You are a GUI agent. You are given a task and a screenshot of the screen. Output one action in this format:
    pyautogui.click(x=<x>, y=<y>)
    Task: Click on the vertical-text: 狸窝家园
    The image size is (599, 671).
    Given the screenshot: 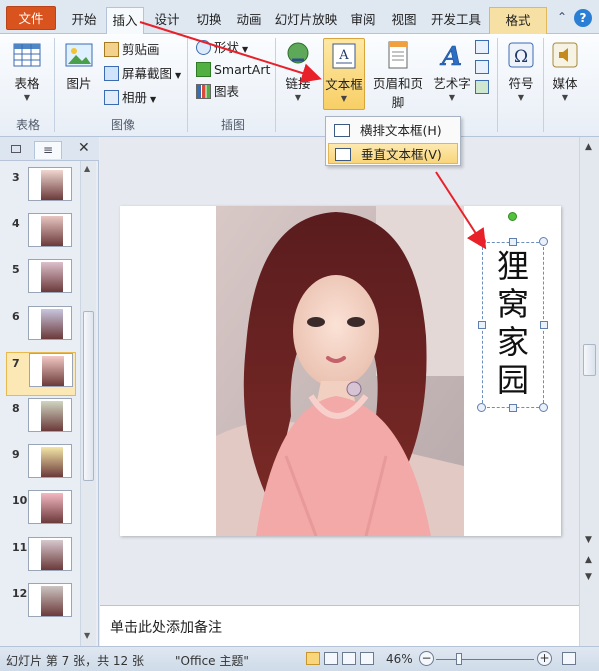 What is the action you would take?
    pyautogui.click(x=513, y=323)
    